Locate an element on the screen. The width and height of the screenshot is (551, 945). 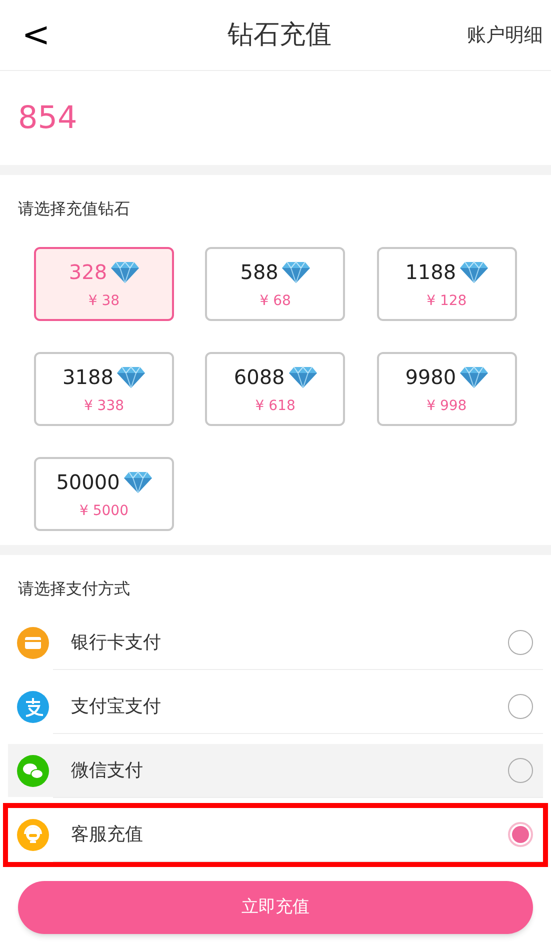
diamond-amount: 50000 is located at coordinates (88, 482).